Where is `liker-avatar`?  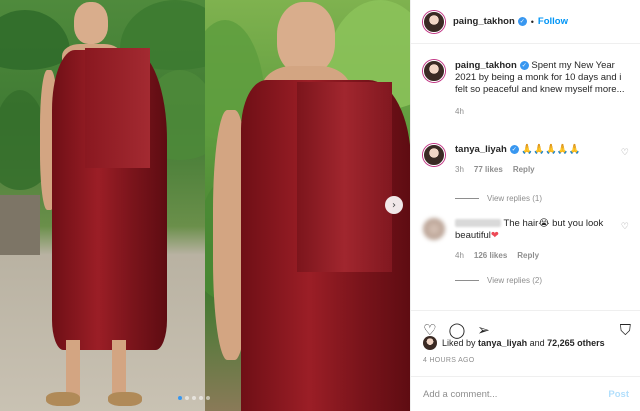 liker-avatar is located at coordinates (430, 343).